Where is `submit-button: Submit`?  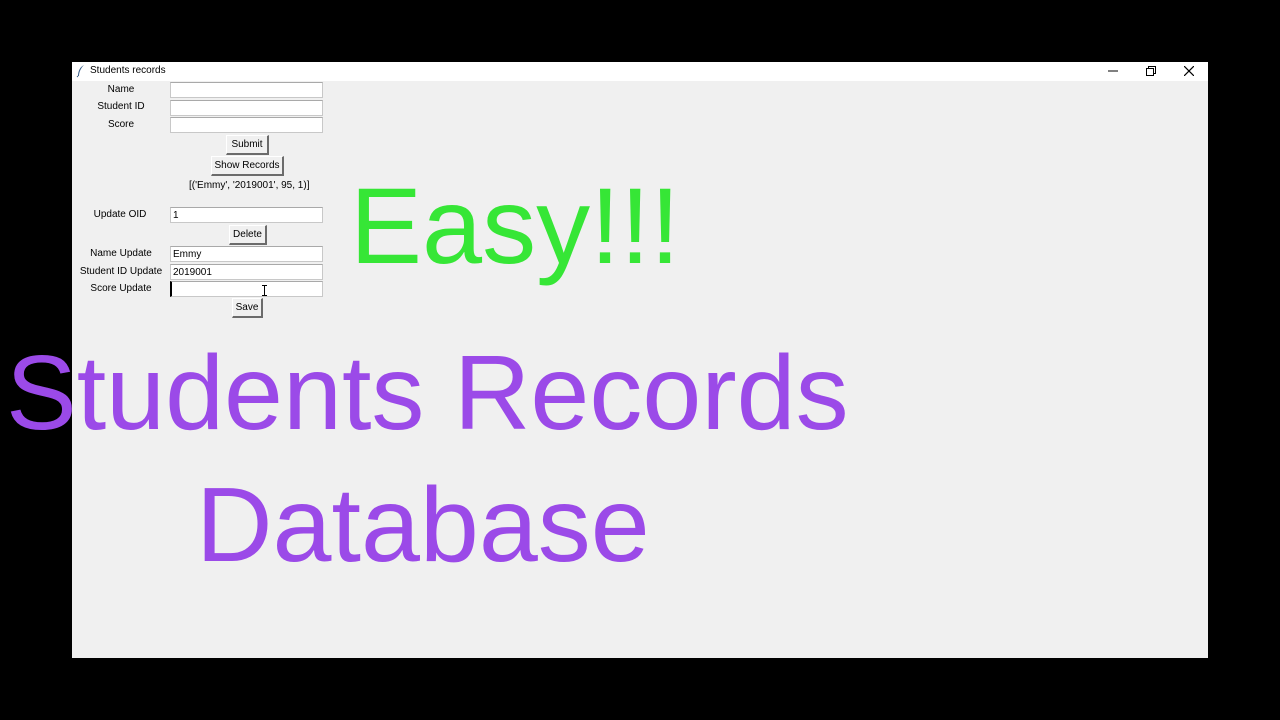
submit-button: Submit is located at coordinates (247, 145).